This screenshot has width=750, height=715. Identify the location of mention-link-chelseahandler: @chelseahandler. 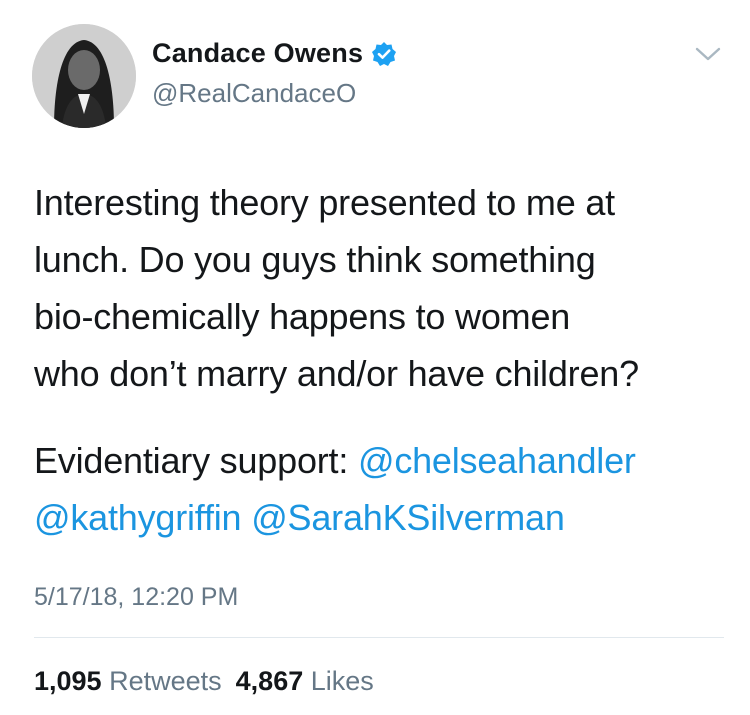
(497, 460).